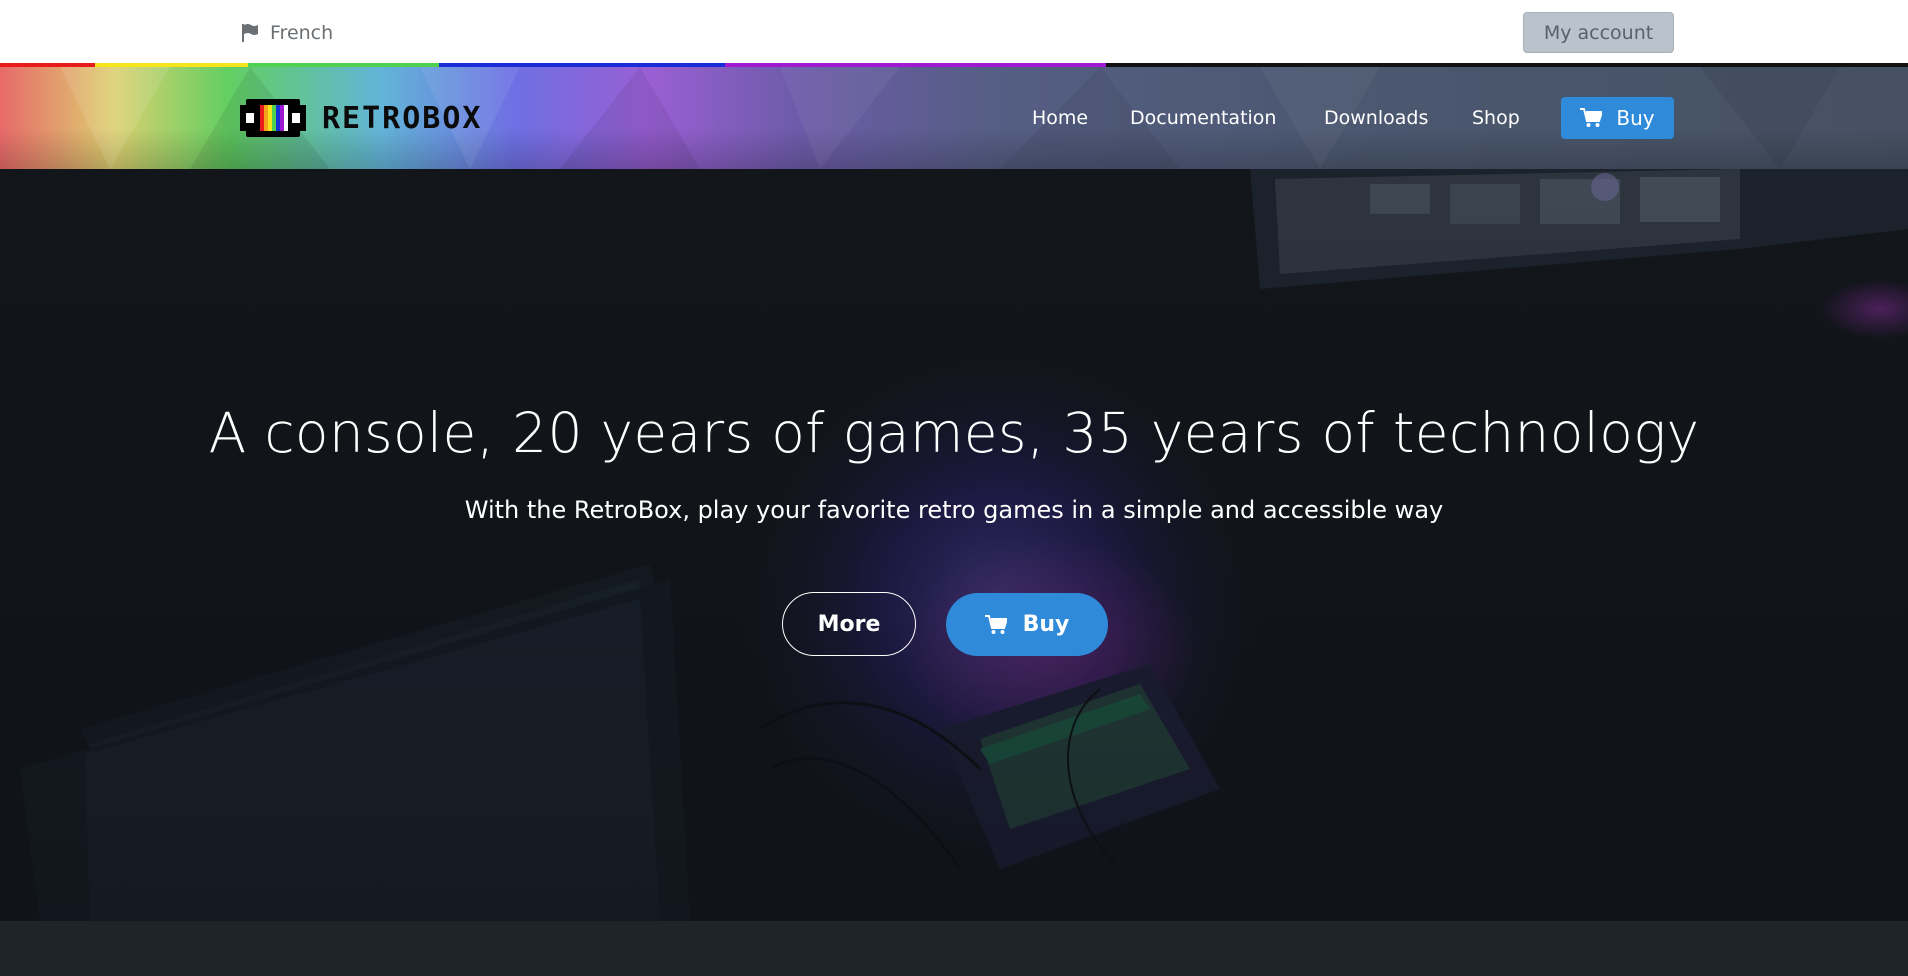  I want to click on language-selector: French, so click(286, 33).